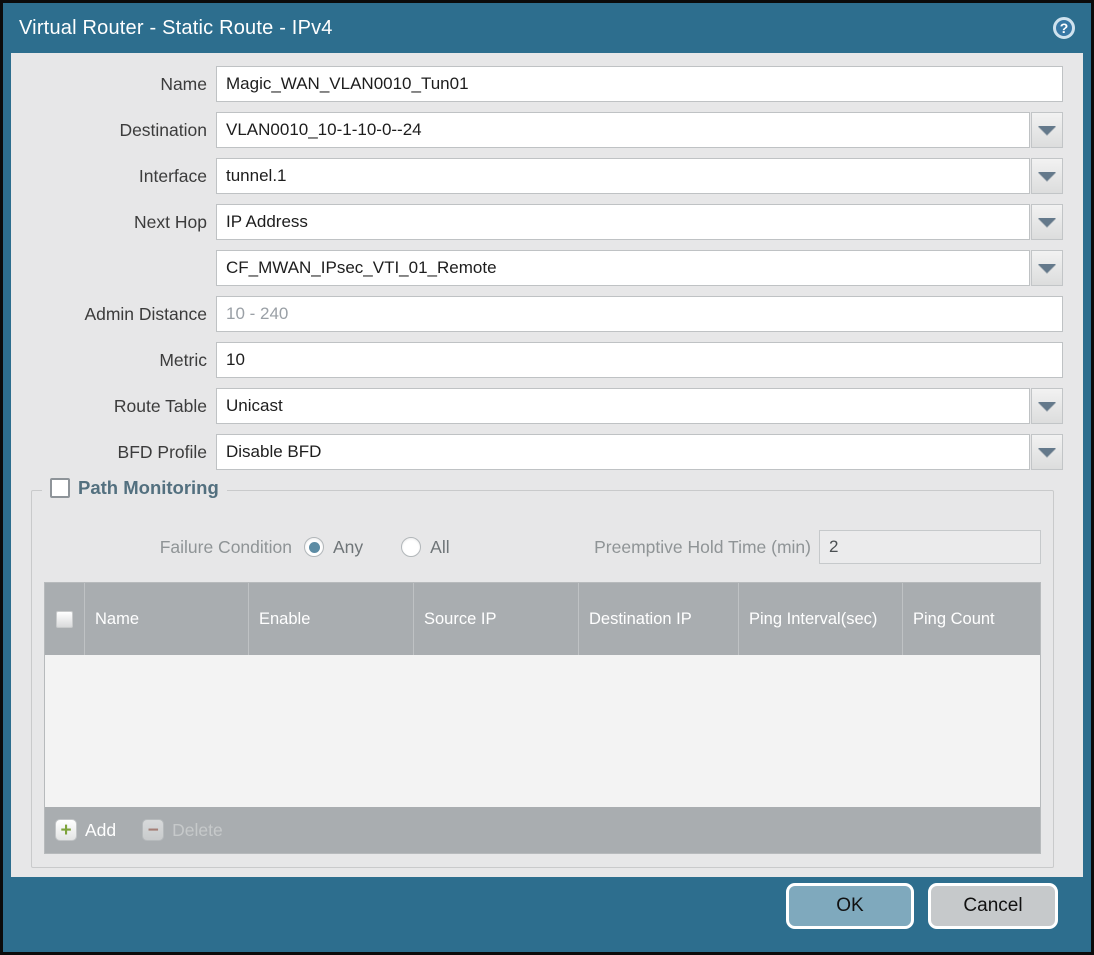 This screenshot has height=955, width=1094. What do you see at coordinates (411, 547) in the screenshot?
I see `radio-unselected-icon` at bounding box center [411, 547].